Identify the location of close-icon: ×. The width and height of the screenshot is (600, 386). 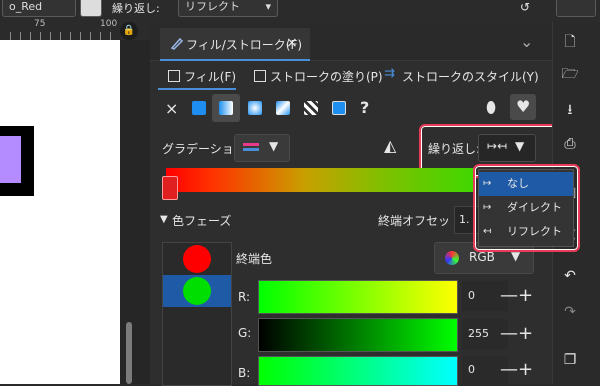
(292, 43).